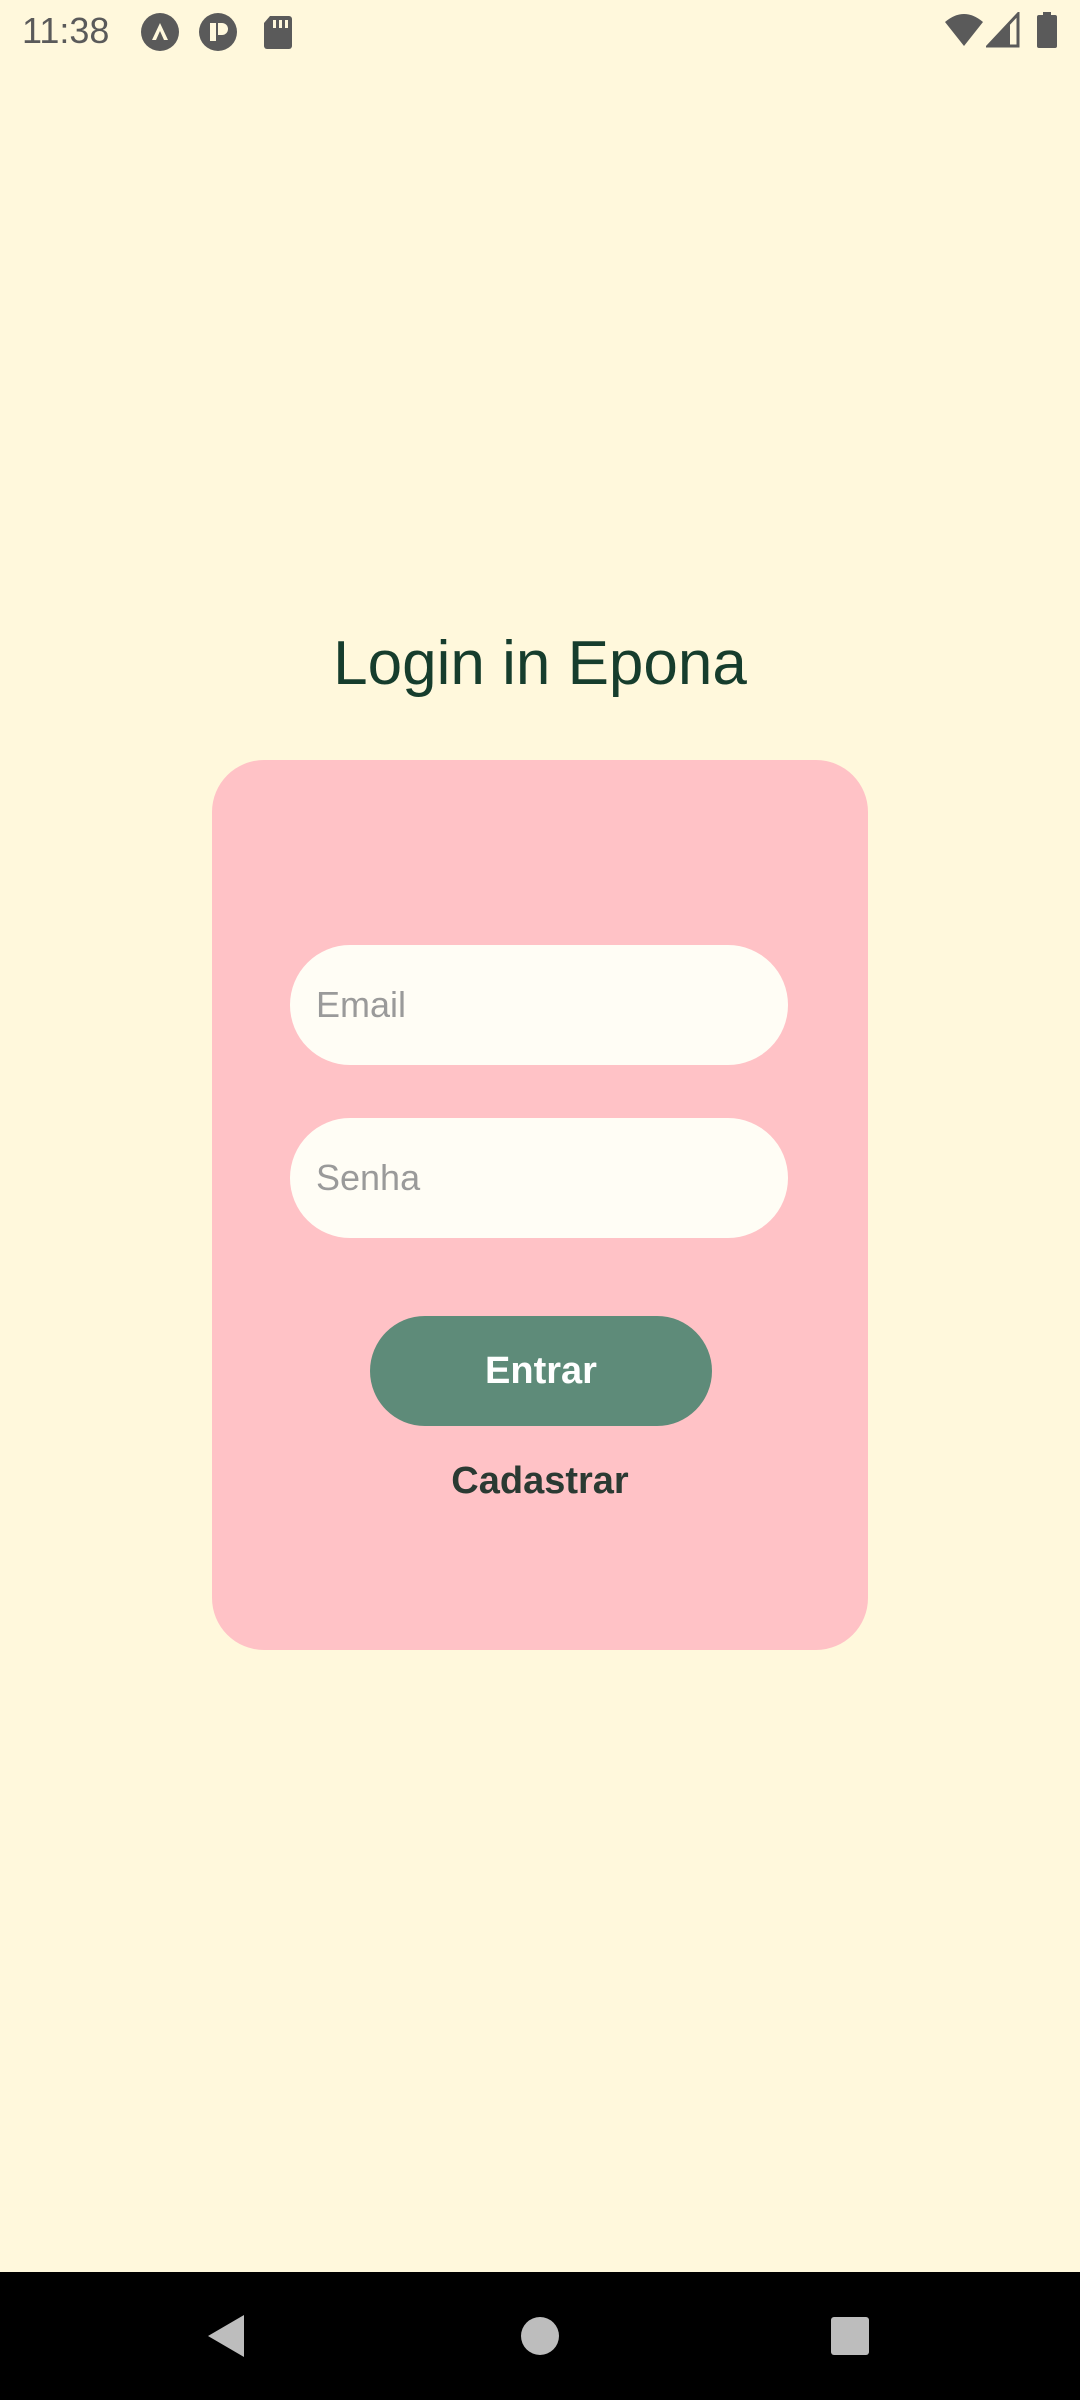 This screenshot has width=1080, height=2400. I want to click on register-link: Cadastrar, so click(540, 1481).